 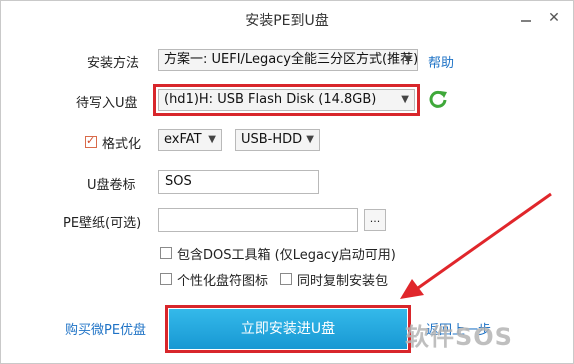 I want to click on format-label: 格式化, so click(x=122, y=144).